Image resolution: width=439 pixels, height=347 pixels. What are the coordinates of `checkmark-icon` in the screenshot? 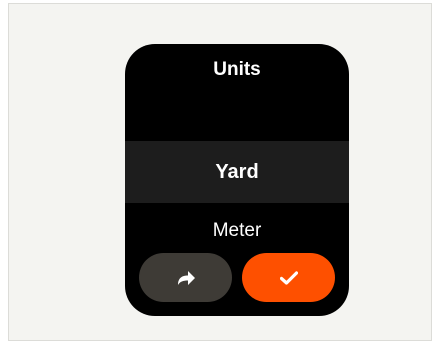 It's located at (288, 277).